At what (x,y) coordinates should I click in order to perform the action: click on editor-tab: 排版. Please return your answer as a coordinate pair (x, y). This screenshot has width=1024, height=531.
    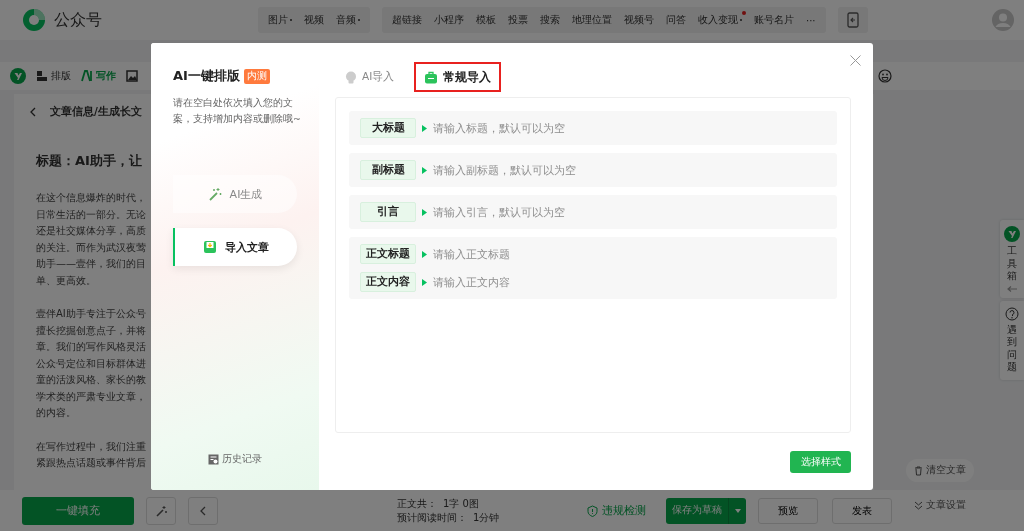
    Looking at the image, I should click on (53, 76).